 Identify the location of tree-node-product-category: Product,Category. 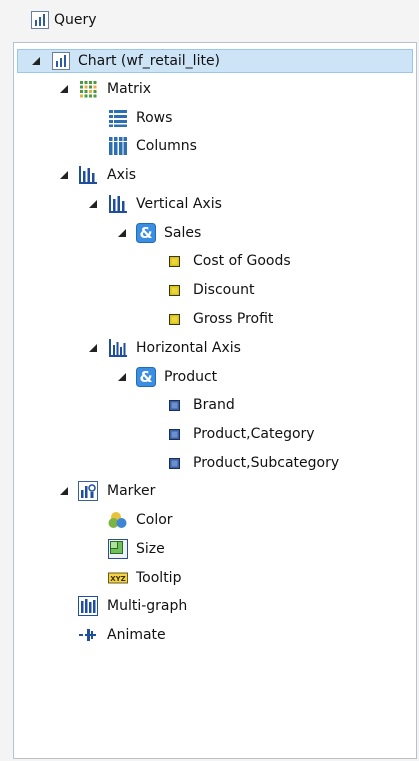
(214, 434).